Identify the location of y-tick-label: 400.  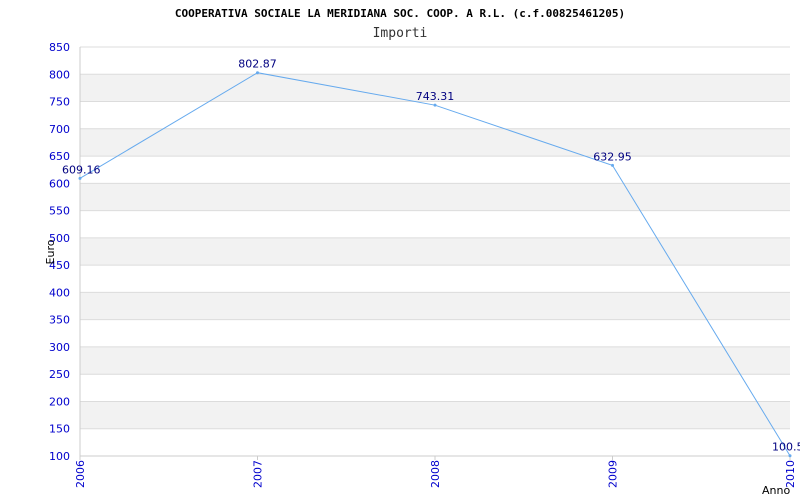
(59, 292).